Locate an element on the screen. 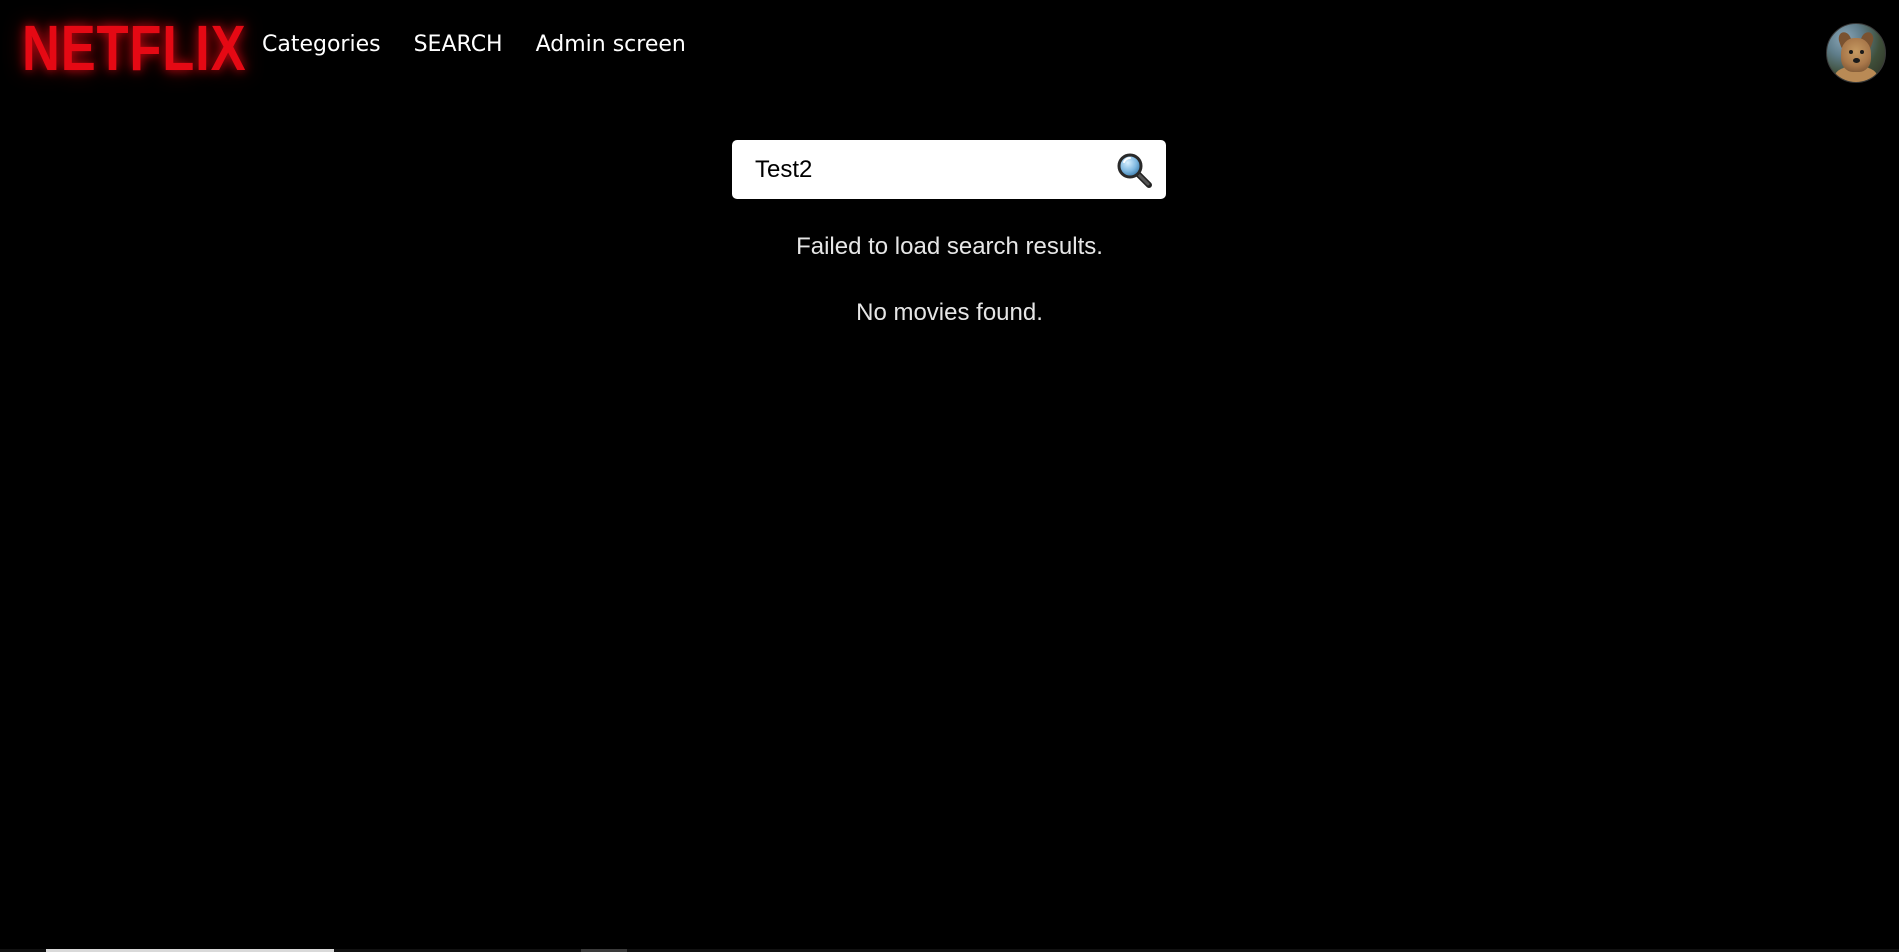 The image size is (1899, 952). search-error-message: Failed to load search results. is located at coordinates (949, 246).